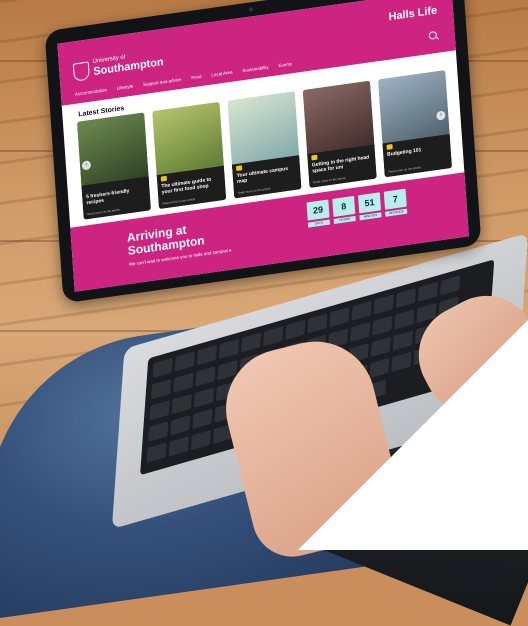 Image resolution: width=528 pixels, height=626 pixels. What do you see at coordinates (125, 87) in the screenshot?
I see `nav-item-lifestyle: Lifestyle` at bounding box center [125, 87].